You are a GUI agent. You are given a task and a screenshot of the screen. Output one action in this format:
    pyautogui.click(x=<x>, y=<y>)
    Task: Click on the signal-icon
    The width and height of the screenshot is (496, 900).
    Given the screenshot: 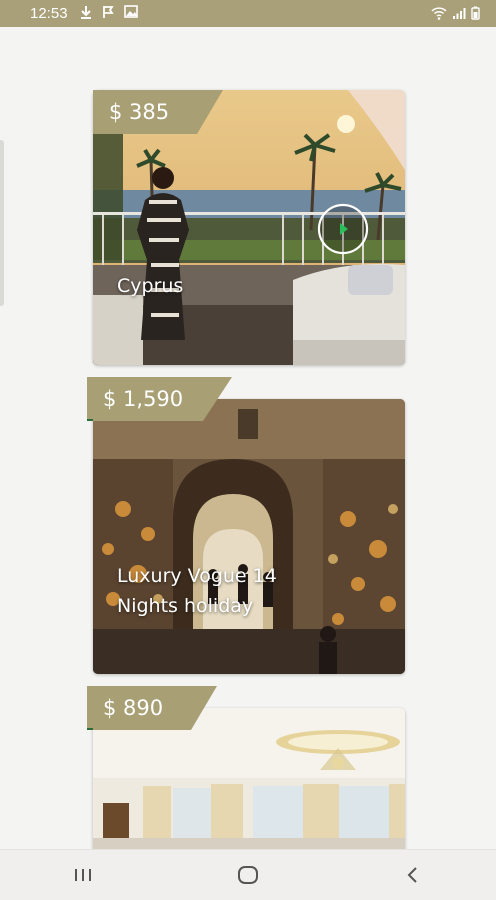 What is the action you would take?
    pyautogui.click(x=459, y=15)
    